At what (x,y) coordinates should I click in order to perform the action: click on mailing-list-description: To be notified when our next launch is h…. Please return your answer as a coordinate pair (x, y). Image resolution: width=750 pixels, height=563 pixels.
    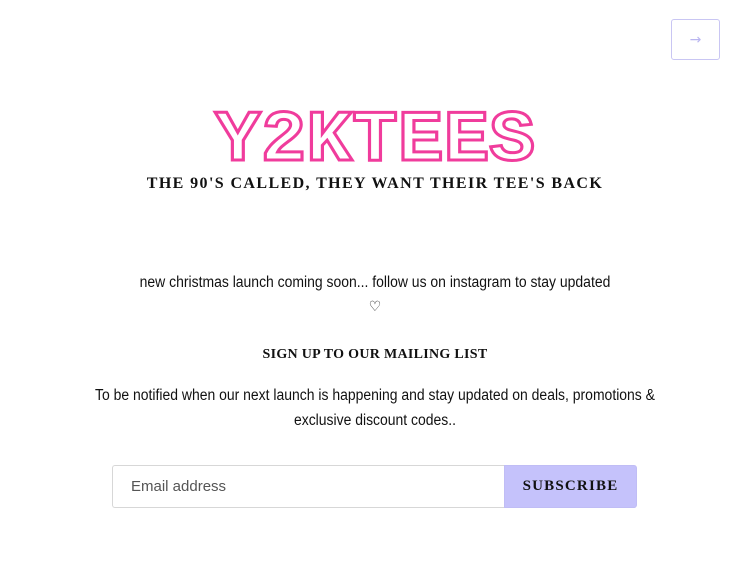
    Looking at the image, I should click on (375, 408).